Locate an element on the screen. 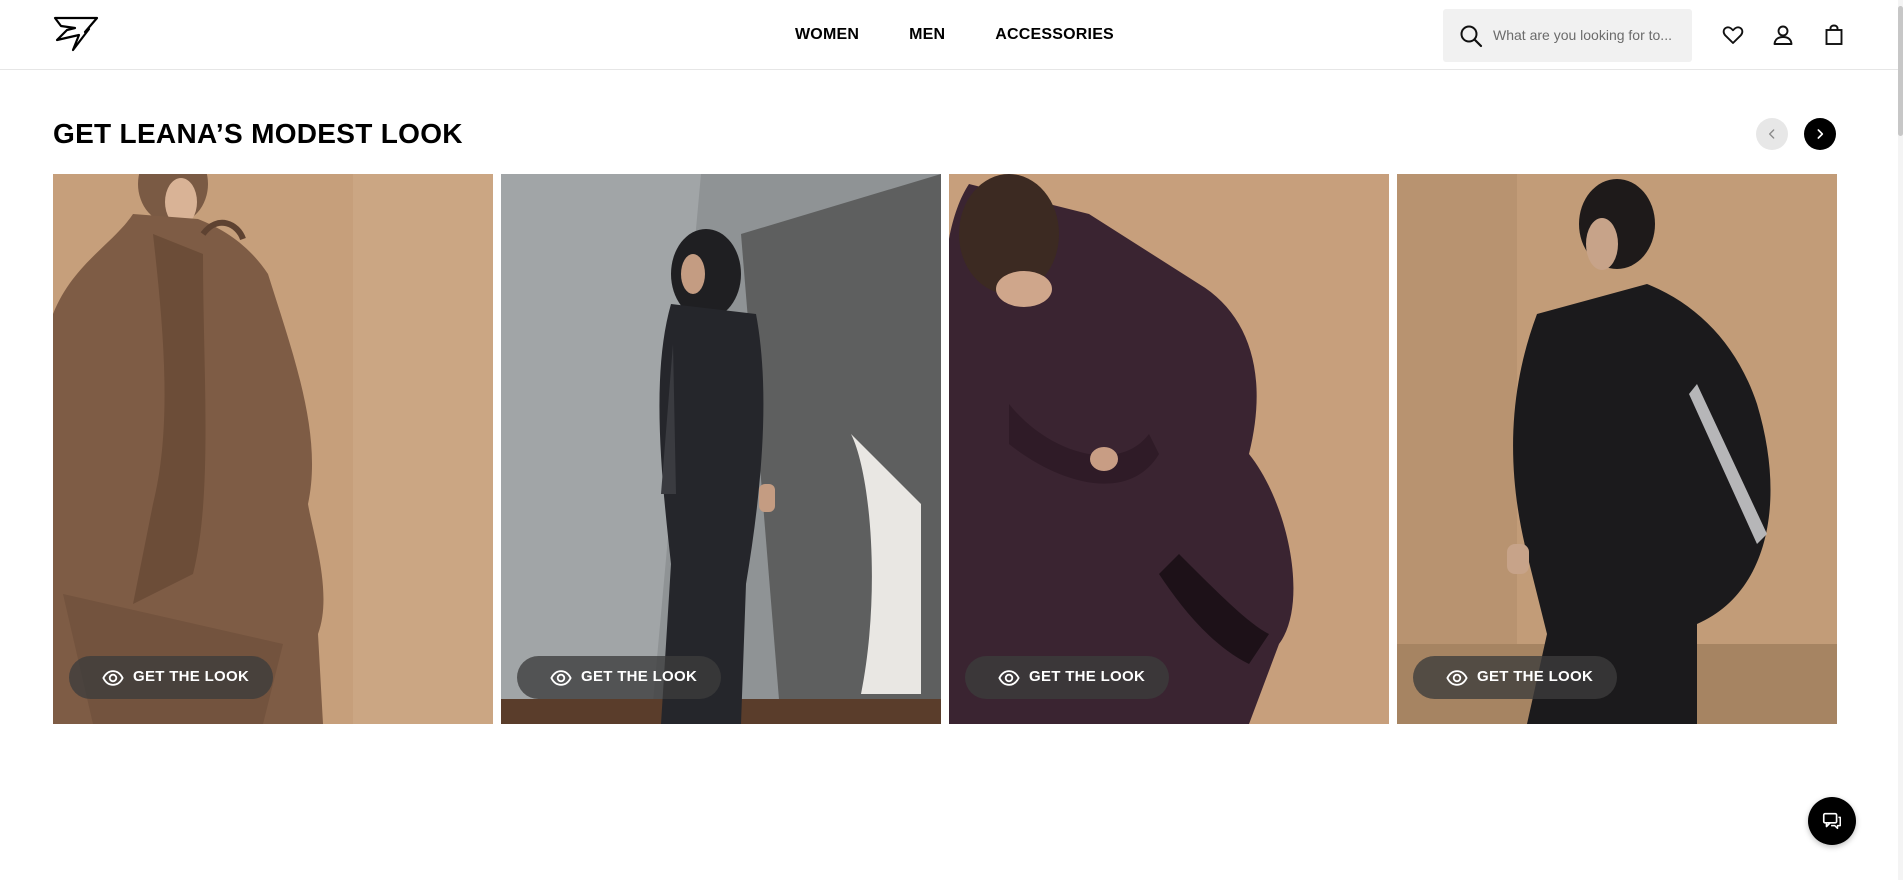 This screenshot has width=1903, height=880. search-input is located at coordinates (1588, 35).